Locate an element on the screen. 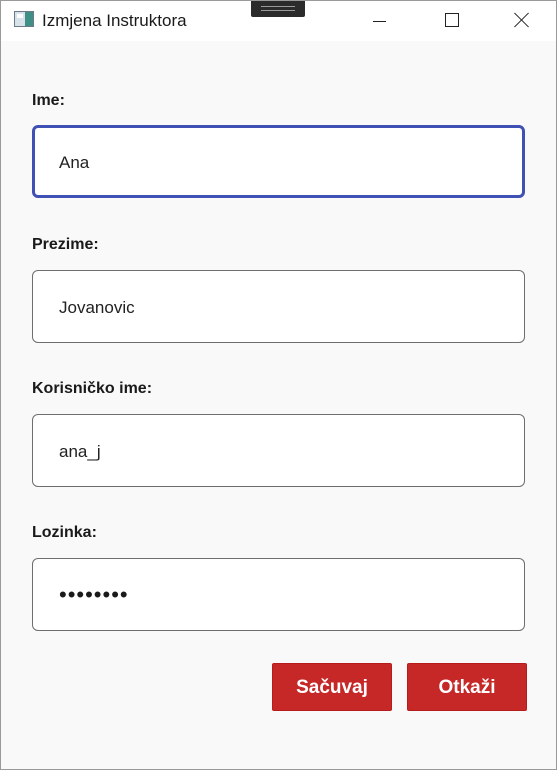 This screenshot has height=770, width=557. first-name-field: Ana is located at coordinates (278, 161).